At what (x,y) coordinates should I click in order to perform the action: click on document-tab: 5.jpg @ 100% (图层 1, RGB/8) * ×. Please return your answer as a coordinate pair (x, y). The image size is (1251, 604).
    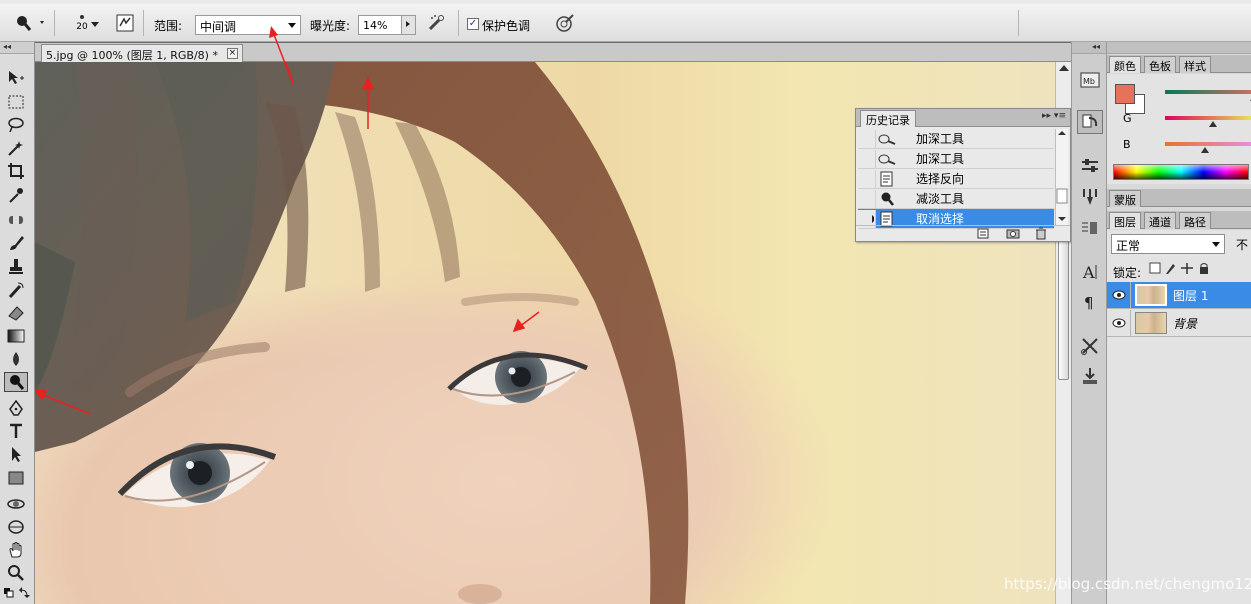
    Looking at the image, I should click on (142, 53).